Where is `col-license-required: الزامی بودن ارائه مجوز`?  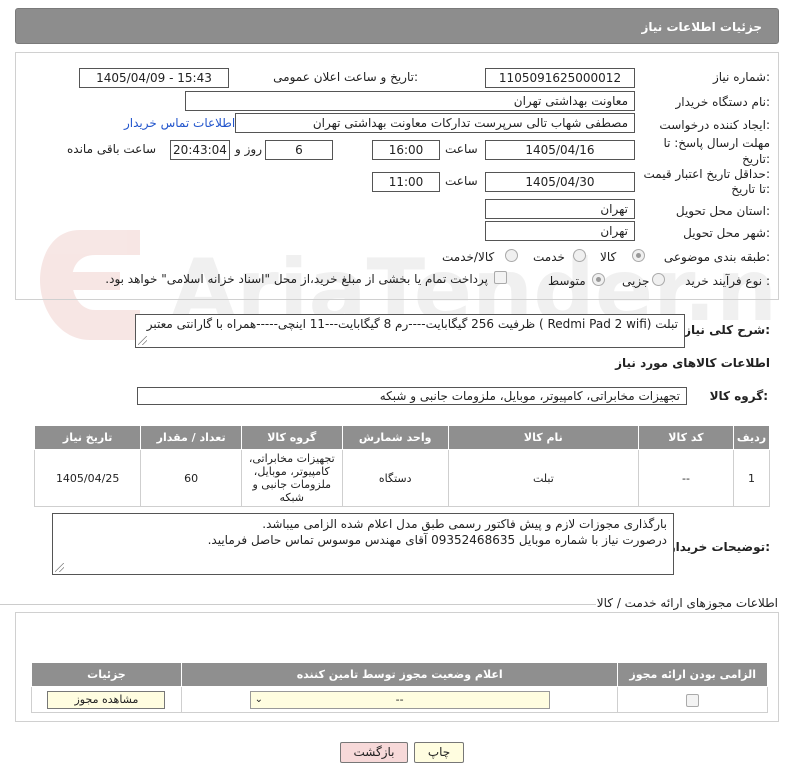 col-license-required: الزامی بودن ارائه مجوز is located at coordinates (692, 674).